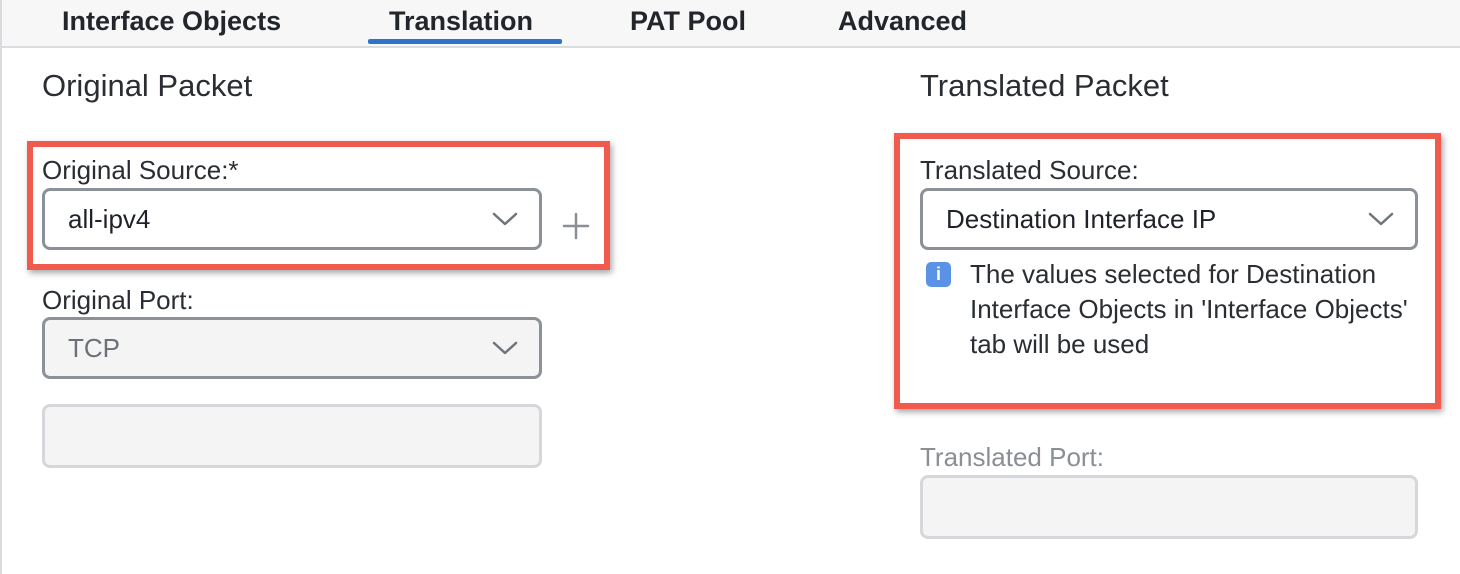 This screenshot has width=1460, height=574. Describe the element at coordinates (505, 348) in the screenshot. I see `chevron-down-icon` at that location.